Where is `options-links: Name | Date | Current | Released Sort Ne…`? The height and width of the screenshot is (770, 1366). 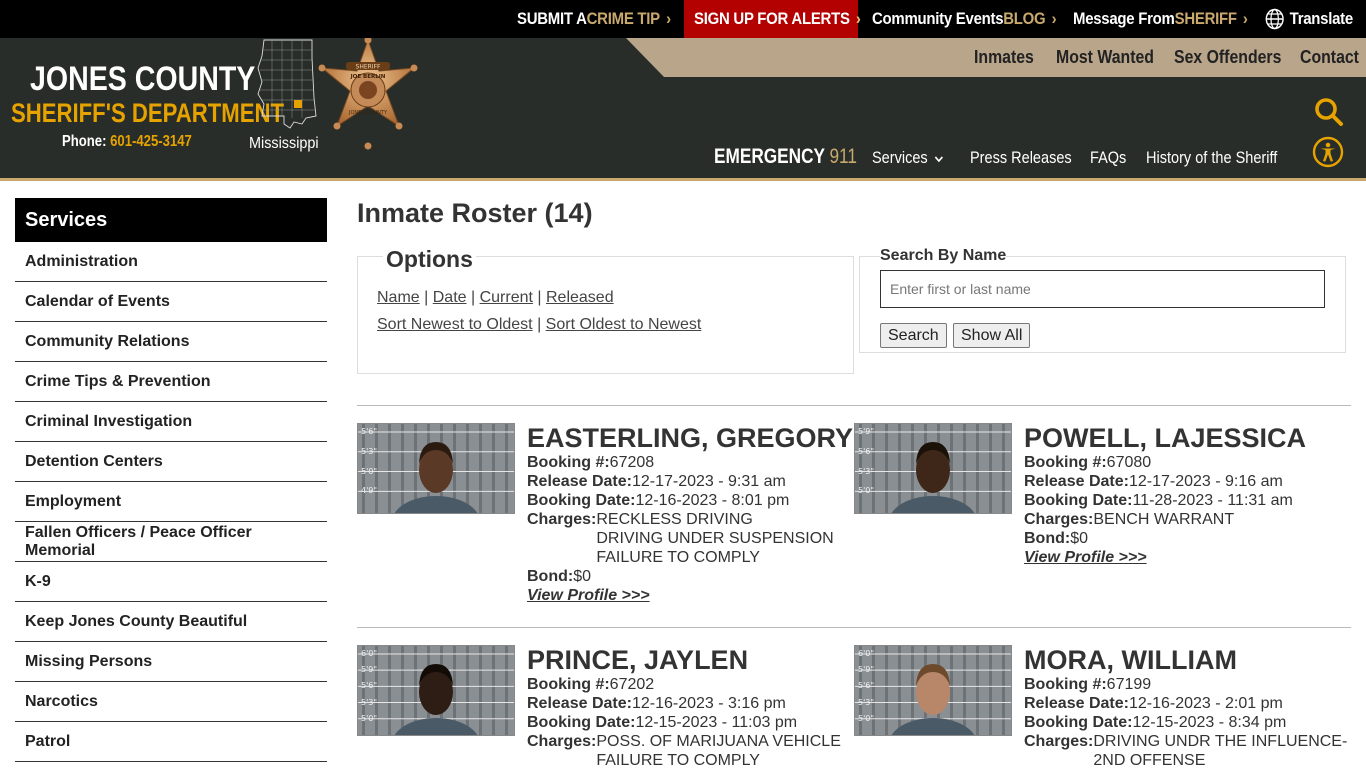
options-links: Name | Date | Current | Released Sort Ne… is located at coordinates (539, 311).